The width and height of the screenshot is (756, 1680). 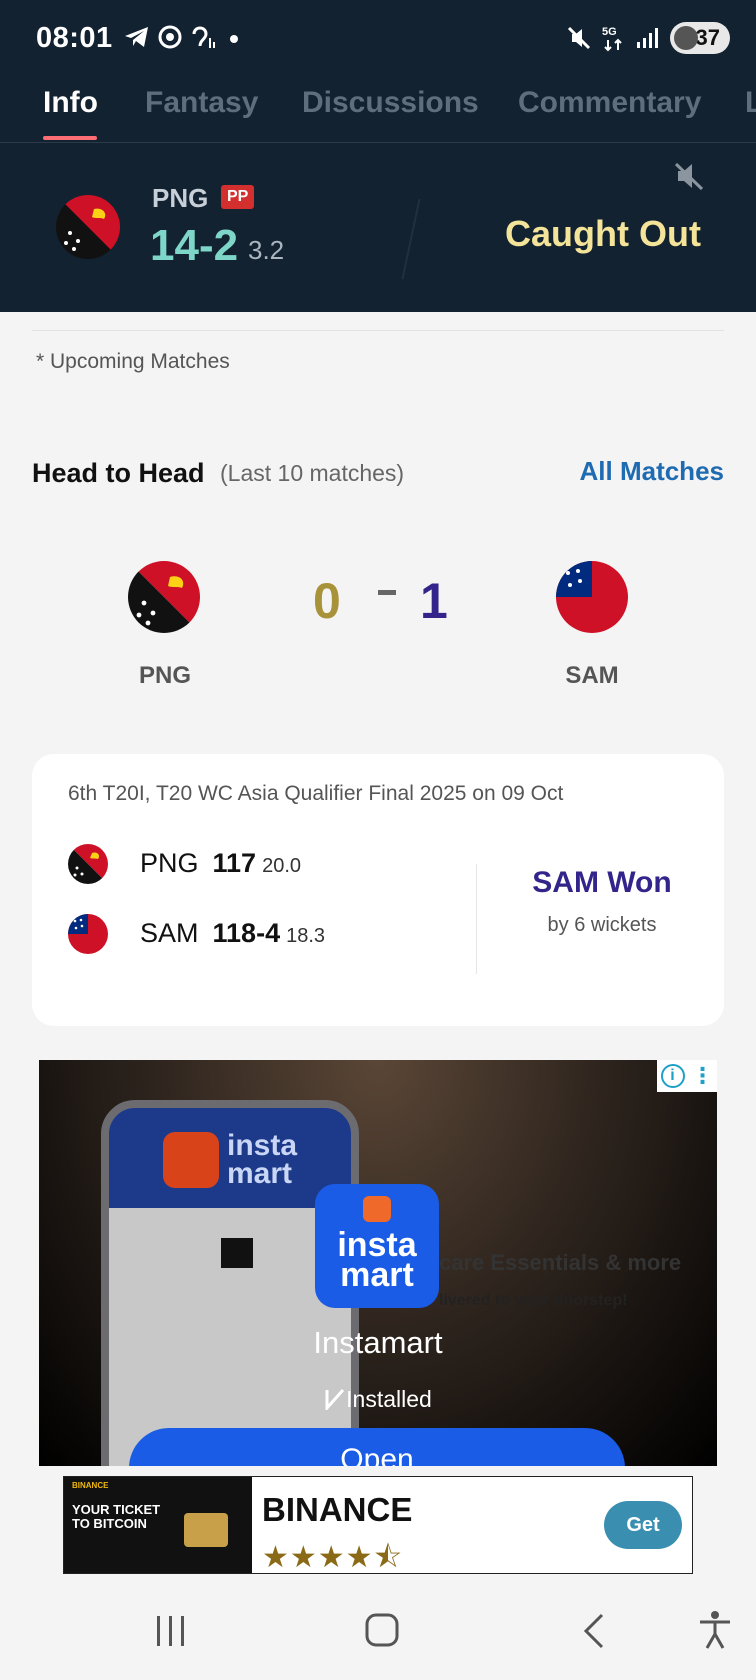 What do you see at coordinates (643, 1525) in the screenshot?
I see `banner-get-button: Get` at bounding box center [643, 1525].